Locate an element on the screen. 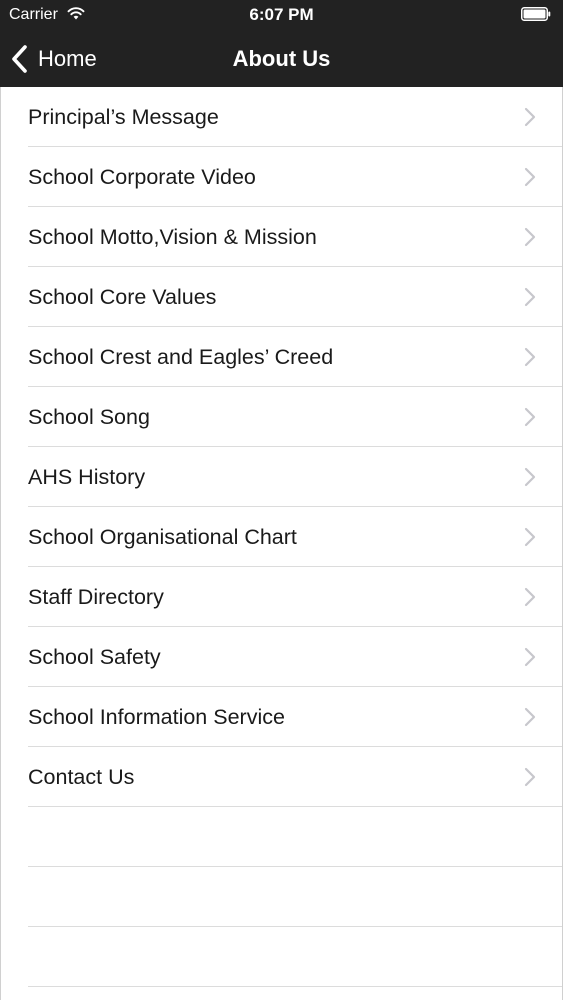  list-item-label: School Motto,Vision & Mission is located at coordinates (172, 237).